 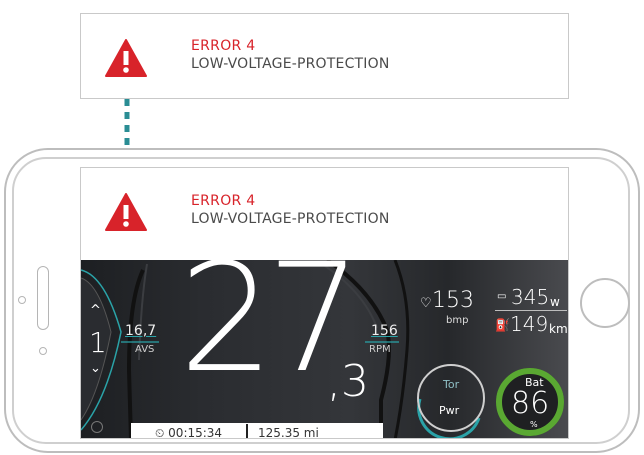 What do you see at coordinates (451, 384) in the screenshot?
I see `mode-dial-top: Tor` at bounding box center [451, 384].